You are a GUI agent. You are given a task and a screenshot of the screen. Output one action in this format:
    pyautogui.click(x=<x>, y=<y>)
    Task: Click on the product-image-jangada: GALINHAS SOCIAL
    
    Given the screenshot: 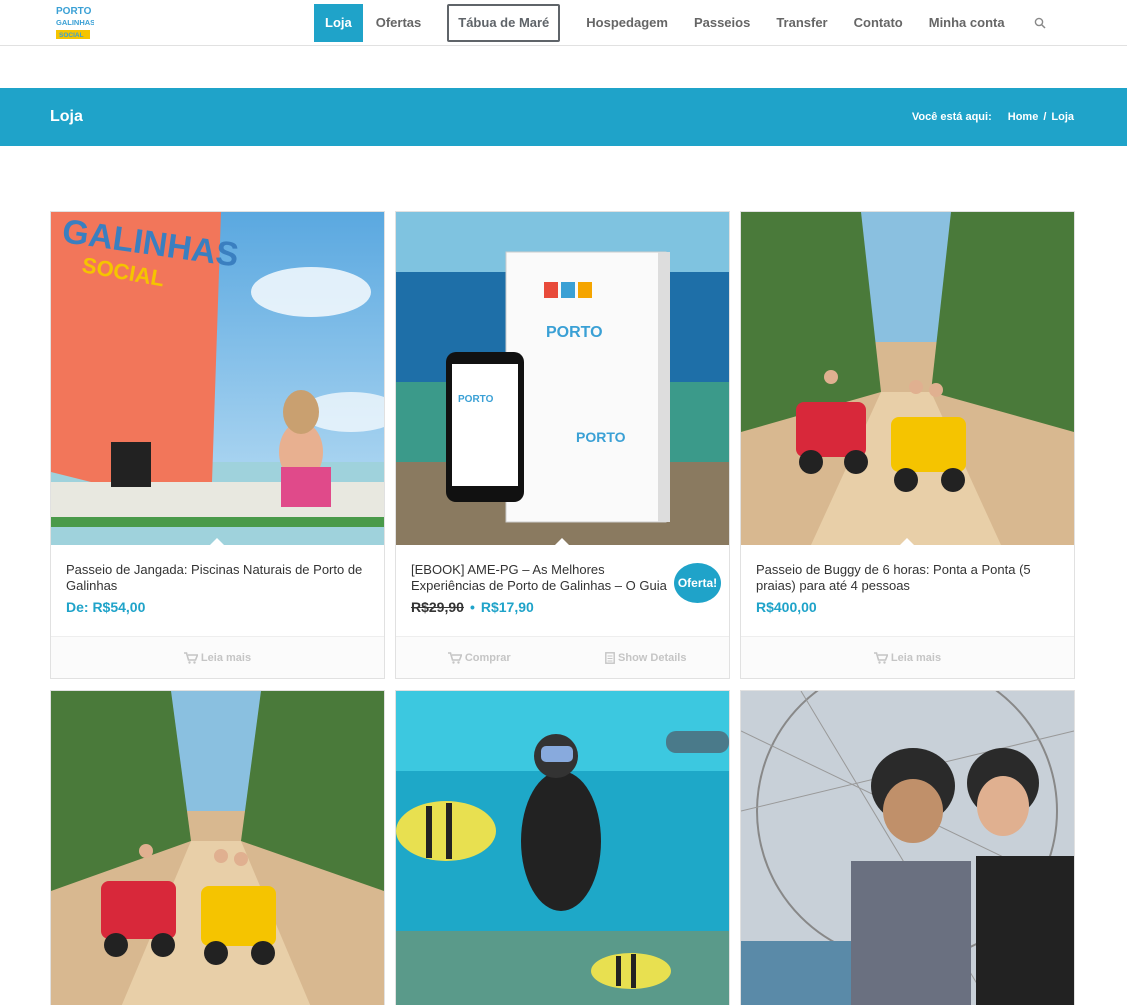 What is the action you would take?
    pyautogui.click(x=217, y=378)
    